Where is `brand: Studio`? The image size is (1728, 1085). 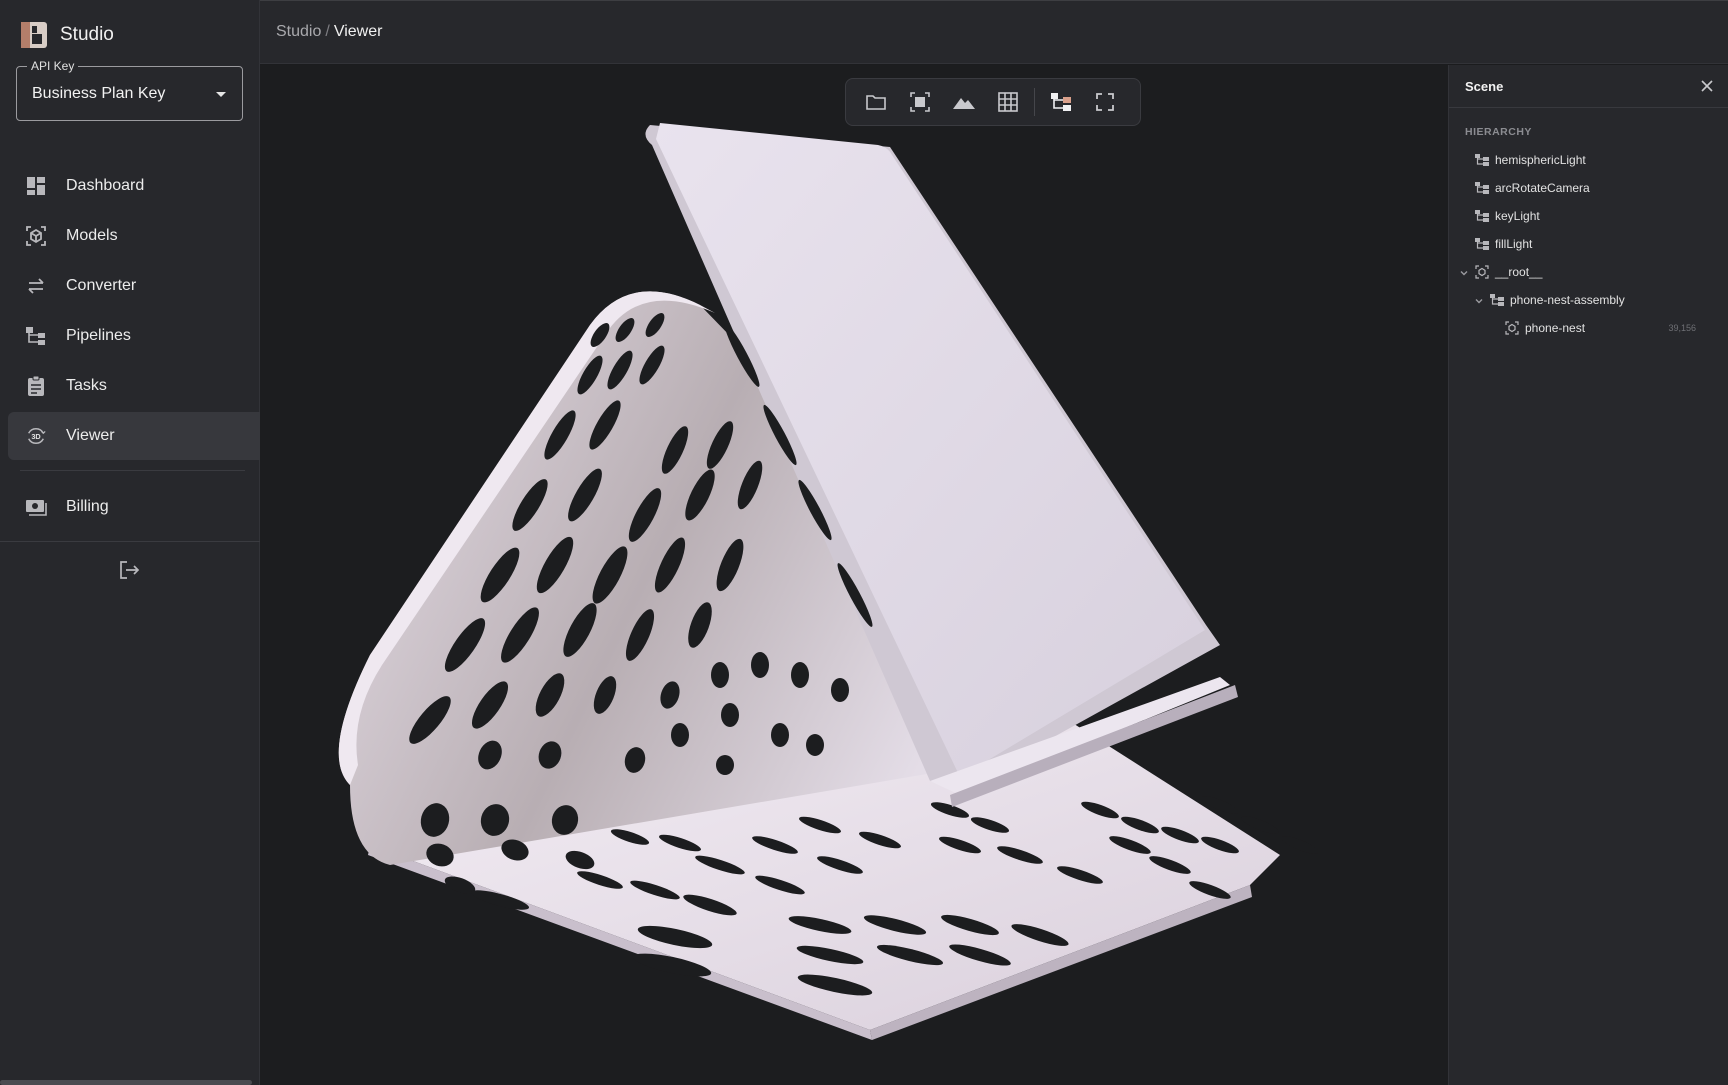 brand: Studio is located at coordinates (67, 35).